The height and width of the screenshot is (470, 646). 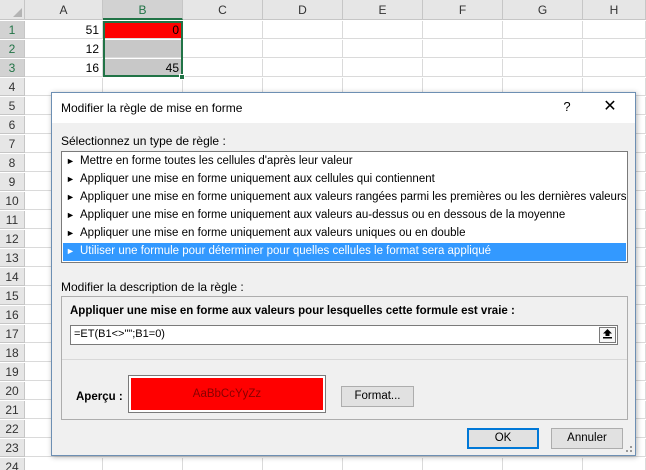 What do you see at coordinates (12, 296) in the screenshot?
I see `row-header: 15` at bounding box center [12, 296].